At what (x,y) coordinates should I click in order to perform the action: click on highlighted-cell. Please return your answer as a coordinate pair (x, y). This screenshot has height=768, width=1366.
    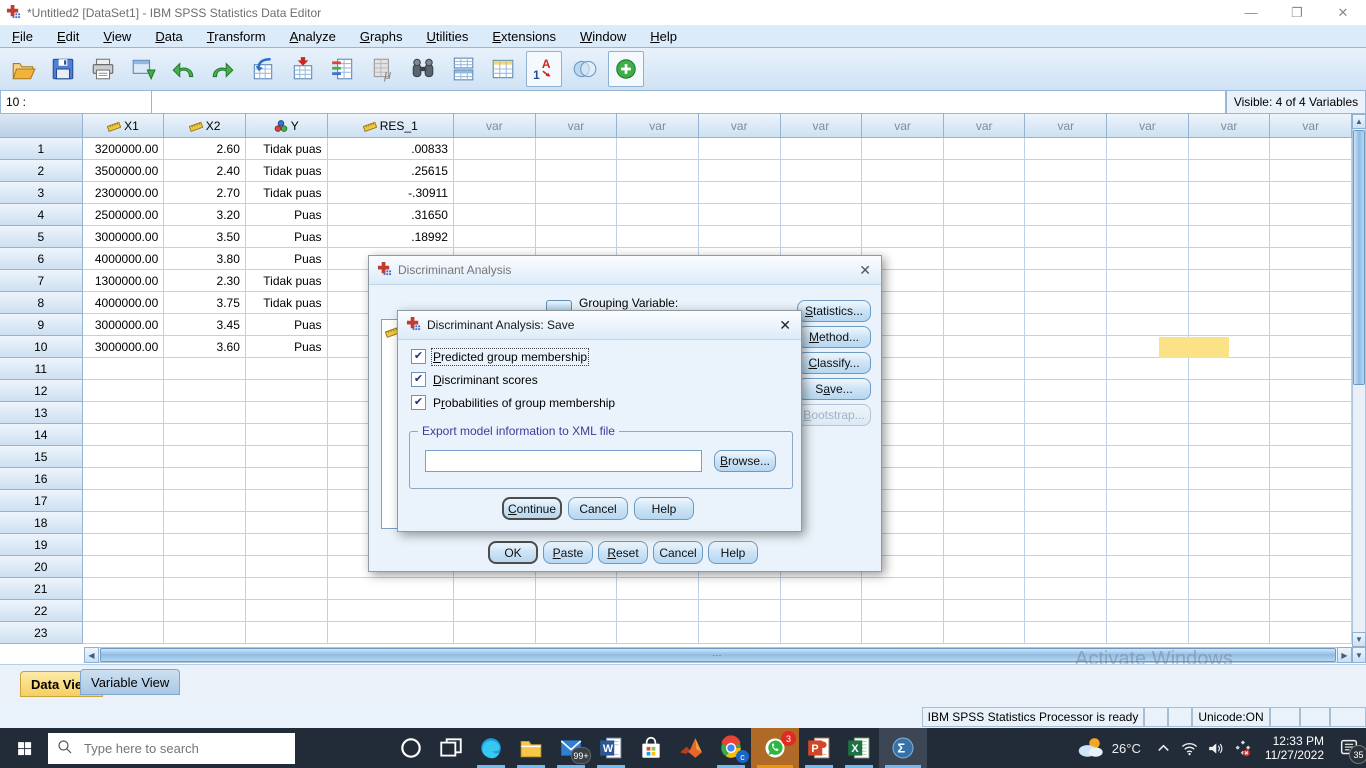
    Looking at the image, I should click on (1194, 347).